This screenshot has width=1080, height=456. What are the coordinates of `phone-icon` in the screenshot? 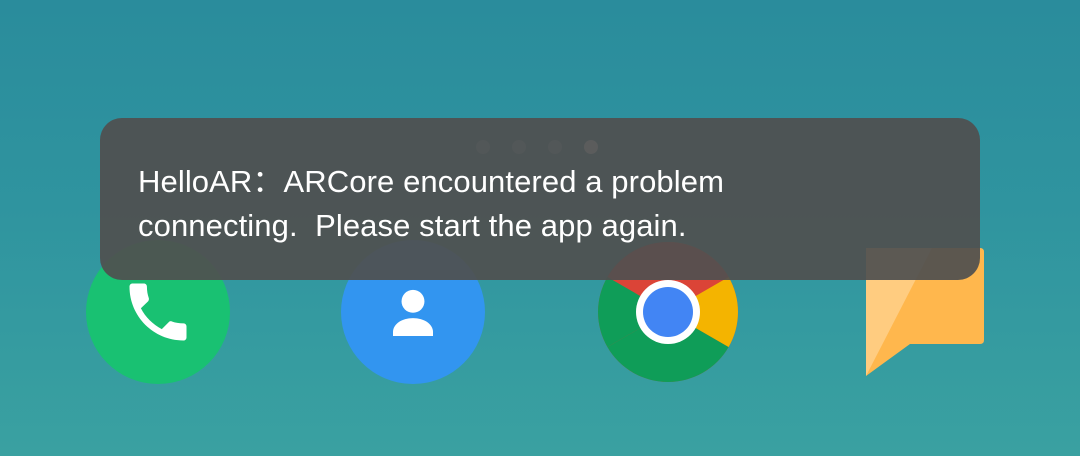 It's located at (158, 312).